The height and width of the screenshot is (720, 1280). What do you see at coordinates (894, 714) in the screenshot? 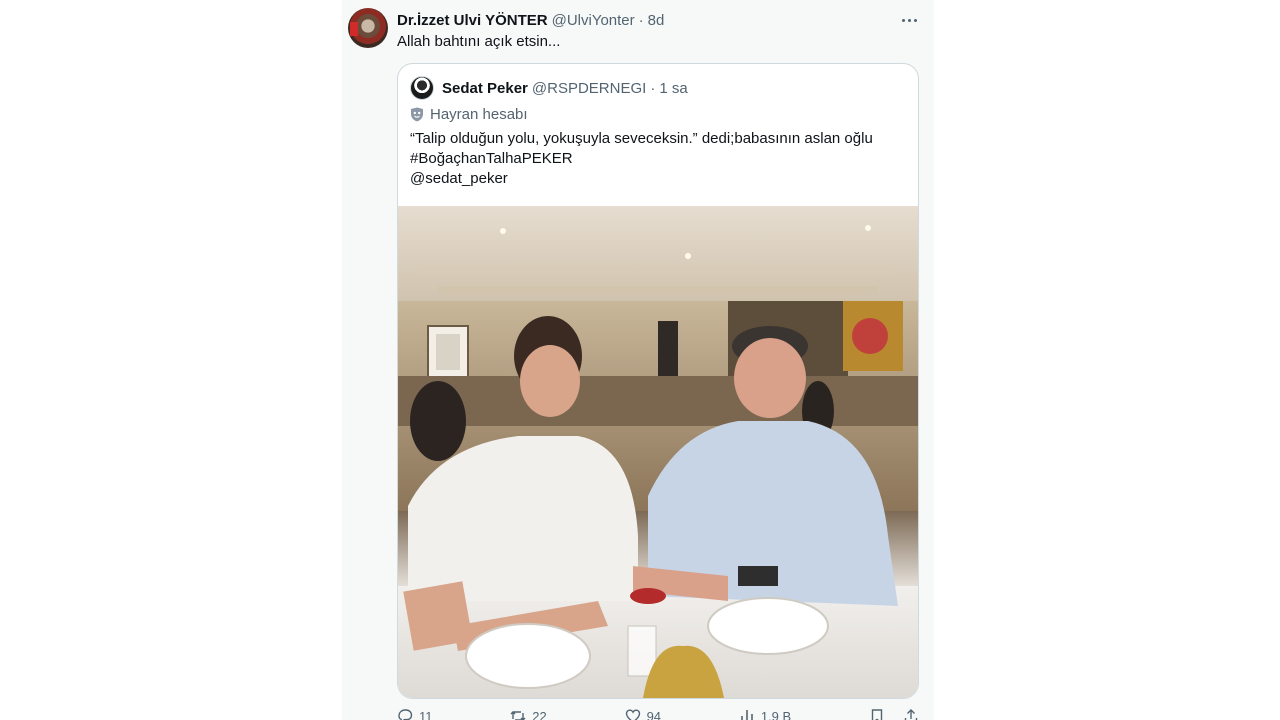
I see `bookmark-share-group` at bounding box center [894, 714].